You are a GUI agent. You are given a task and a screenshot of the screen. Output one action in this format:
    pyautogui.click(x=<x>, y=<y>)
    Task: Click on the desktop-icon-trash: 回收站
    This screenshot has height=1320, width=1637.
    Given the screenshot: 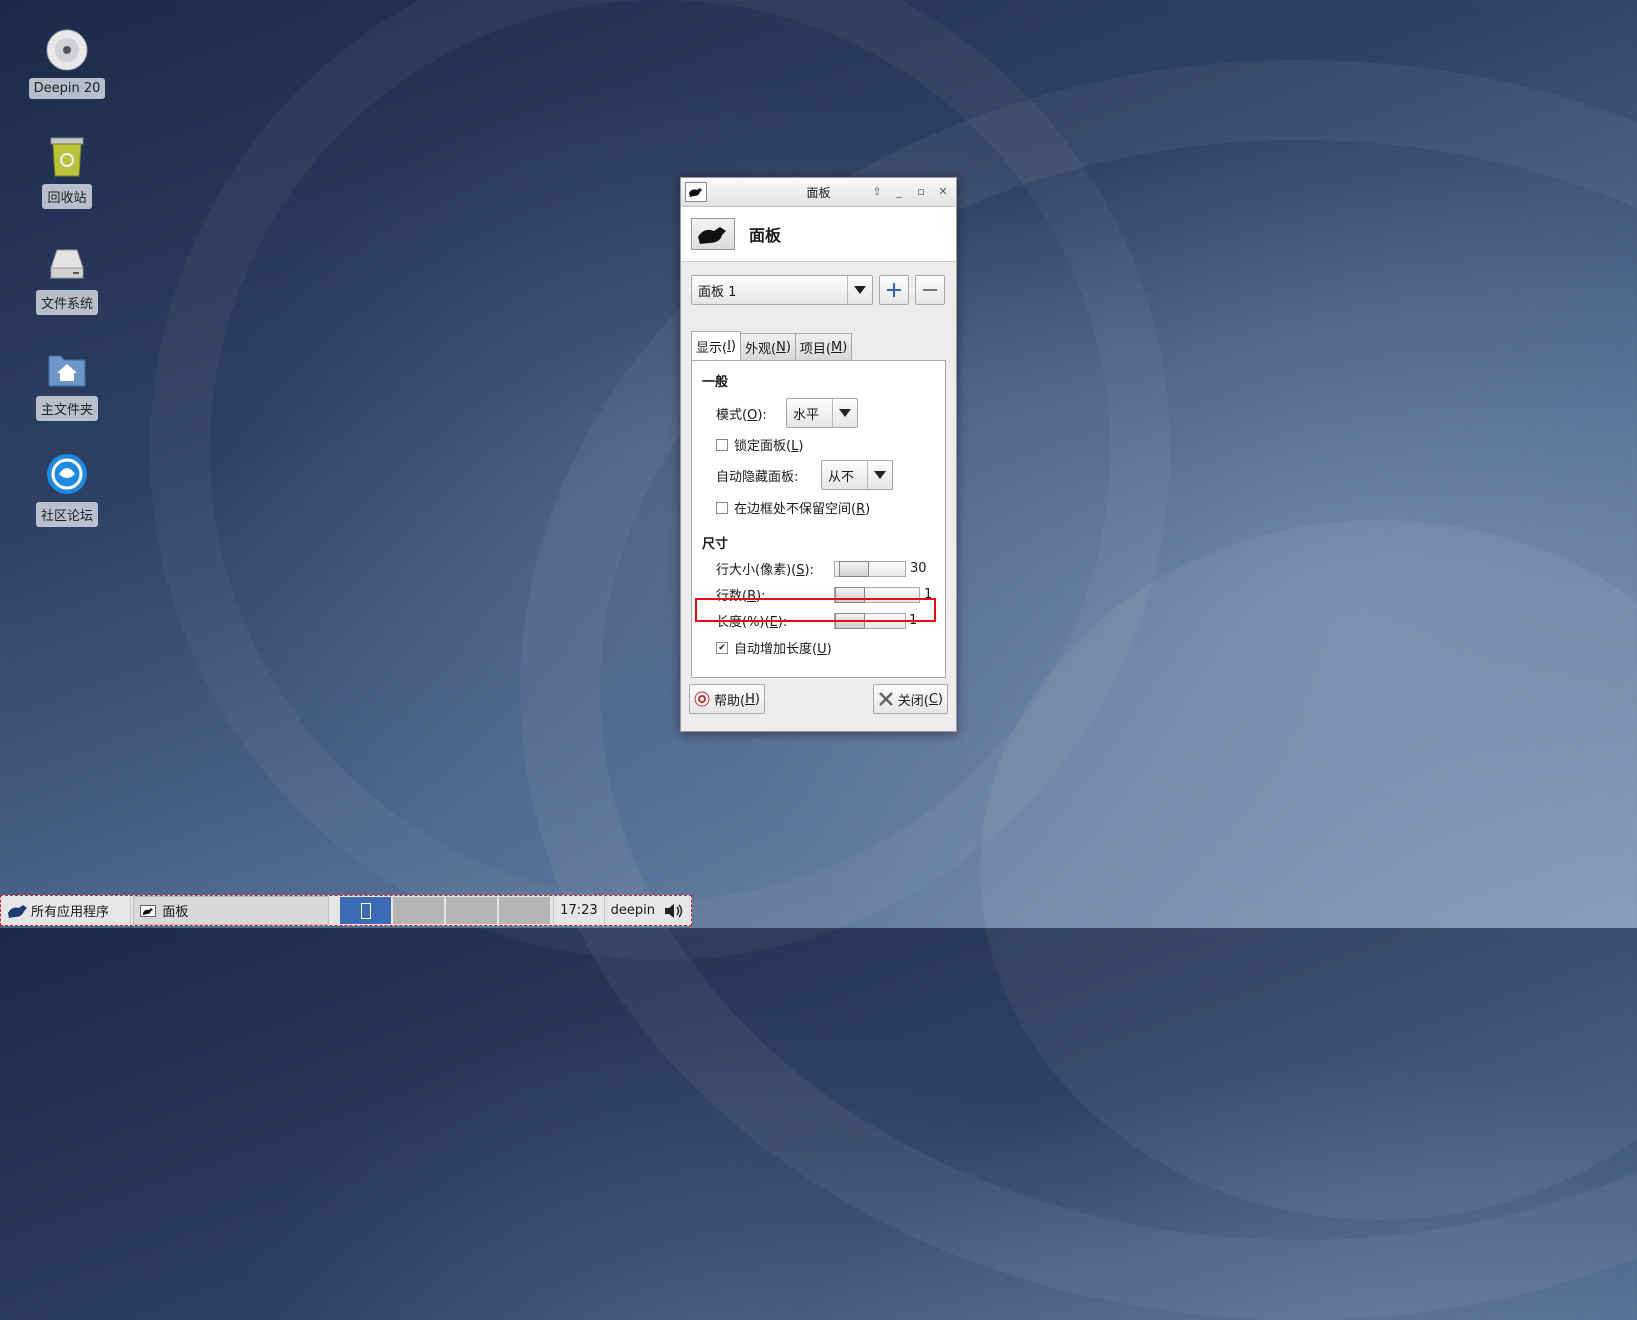 What is the action you would take?
    pyautogui.click(x=67, y=170)
    